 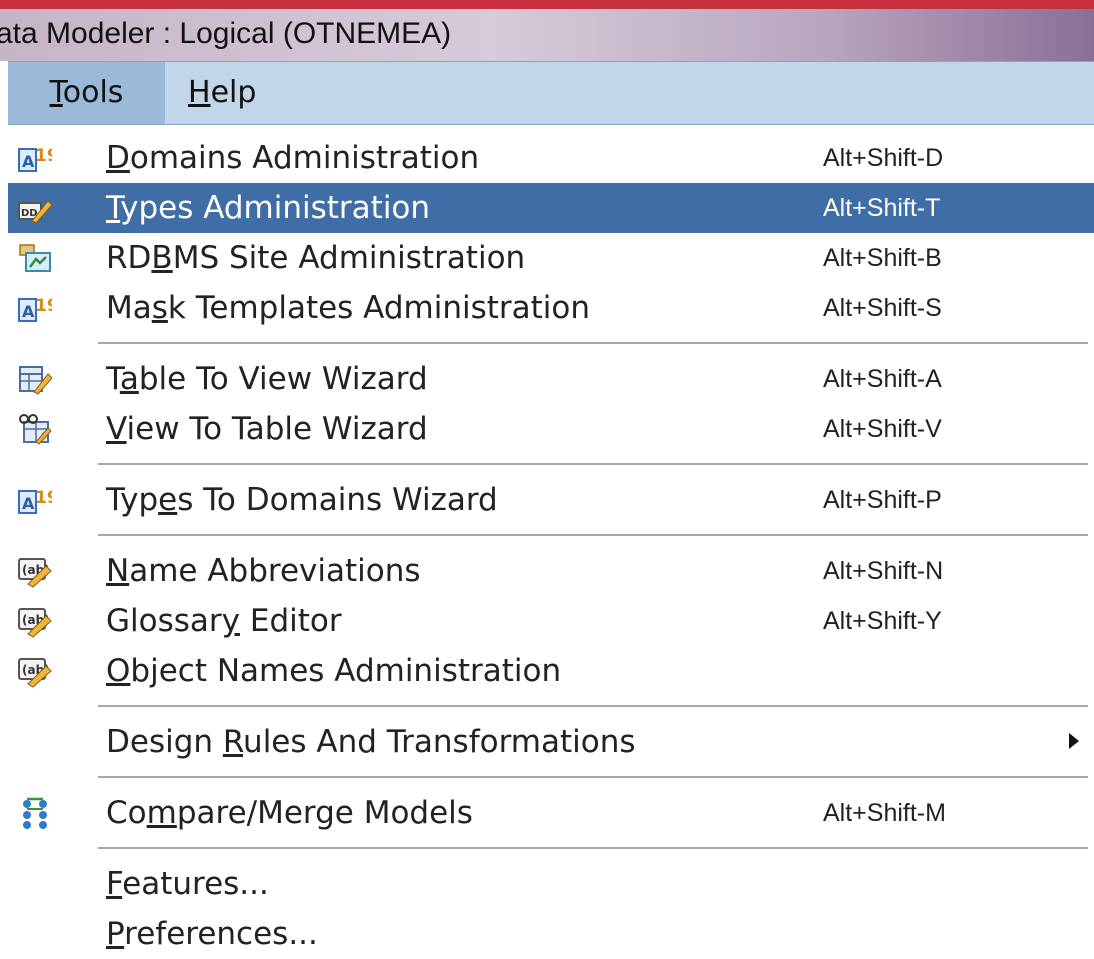 I want to click on title-bar: ata Modeler : Logical (OTNEMEA), so click(x=547, y=35).